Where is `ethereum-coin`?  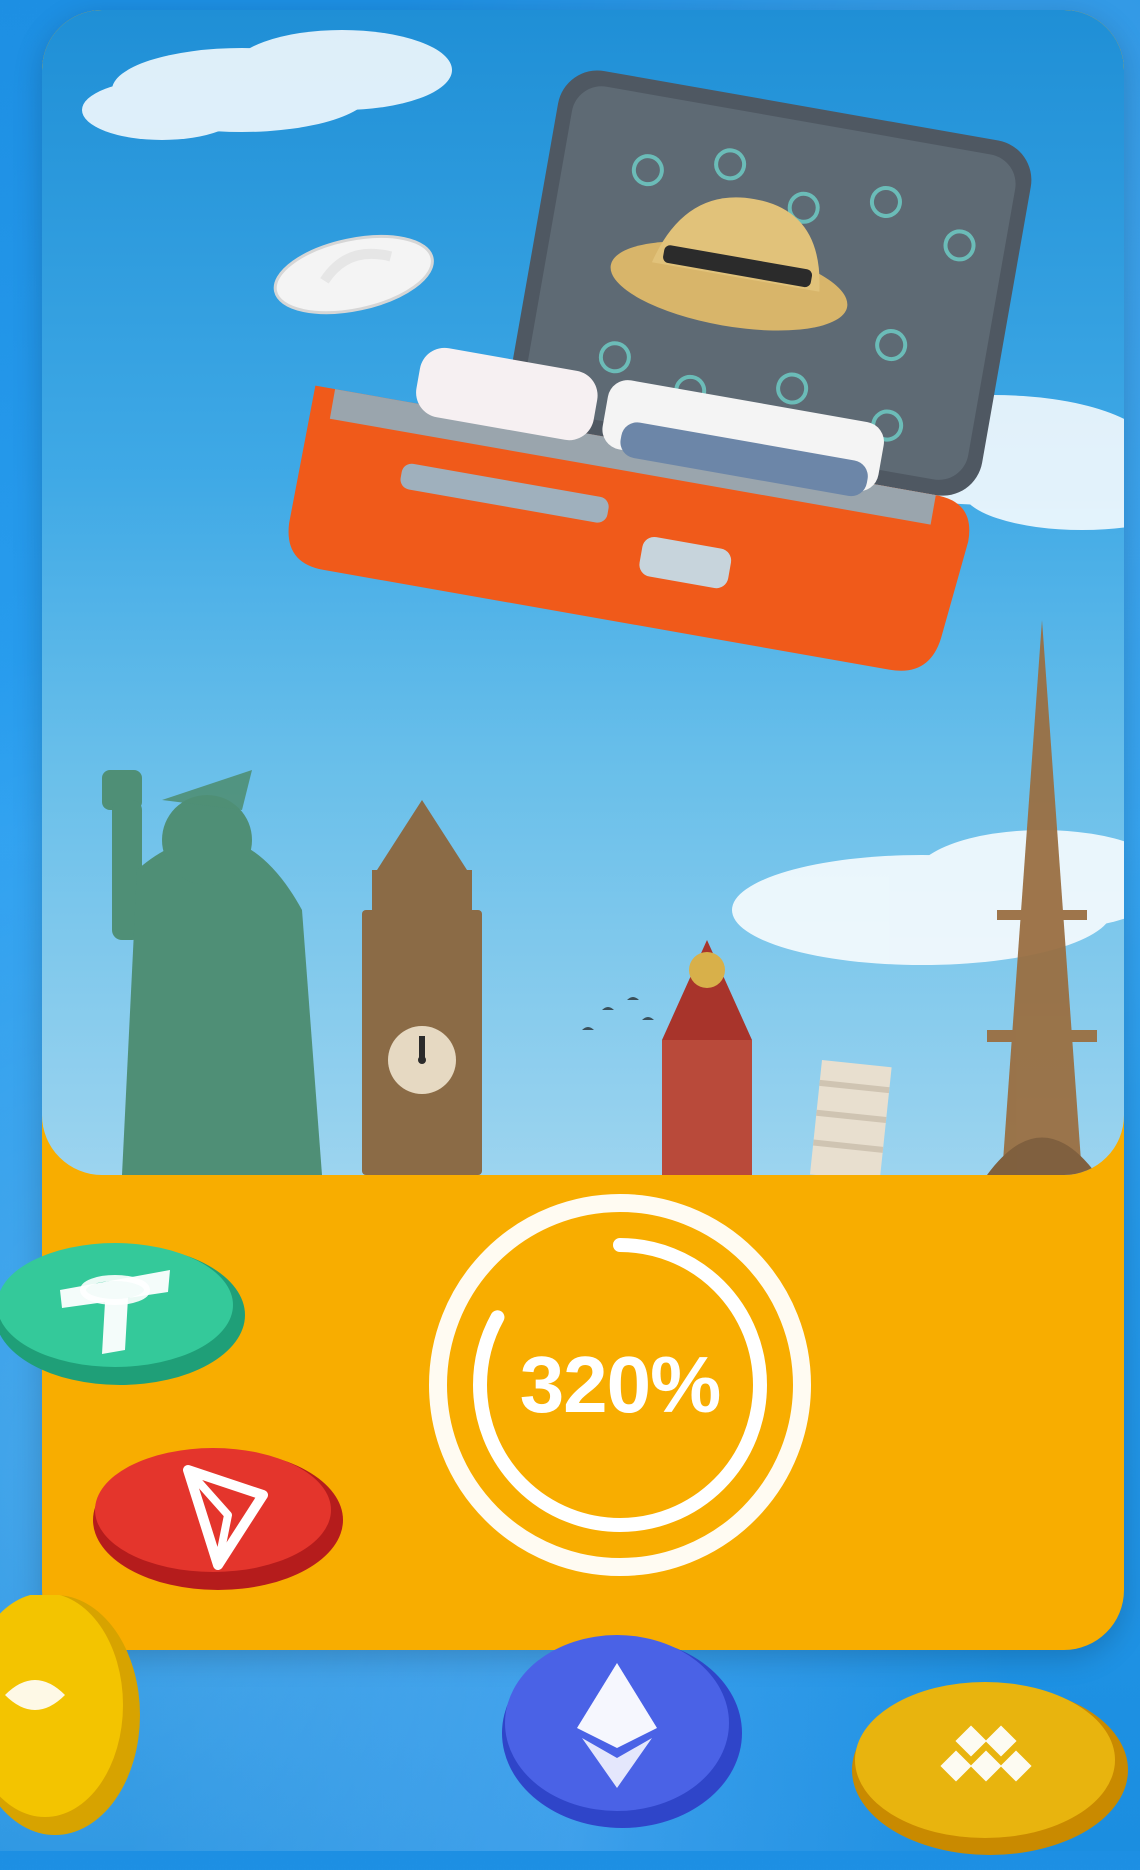
ethereum-coin is located at coordinates (622, 1731).